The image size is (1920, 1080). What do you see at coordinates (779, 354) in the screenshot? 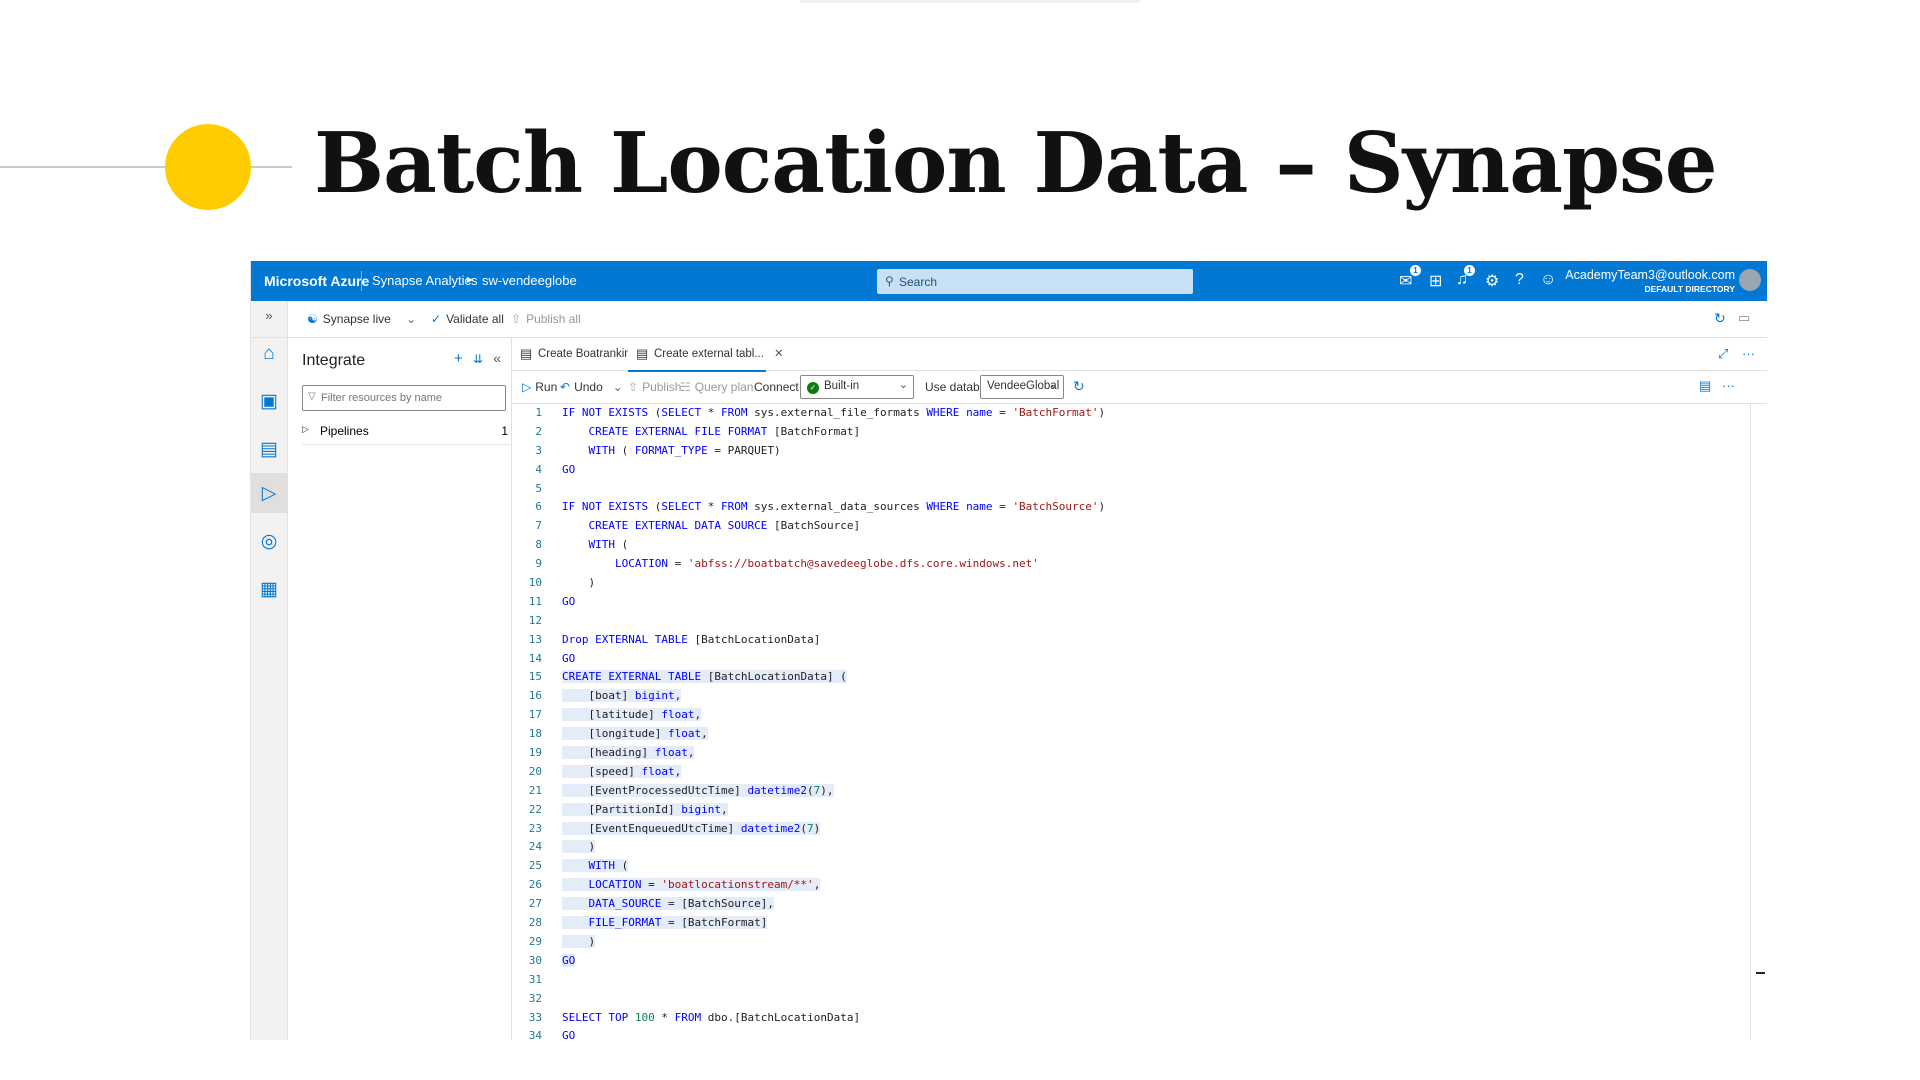
I see `close-icon: ✕` at bounding box center [779, 354].